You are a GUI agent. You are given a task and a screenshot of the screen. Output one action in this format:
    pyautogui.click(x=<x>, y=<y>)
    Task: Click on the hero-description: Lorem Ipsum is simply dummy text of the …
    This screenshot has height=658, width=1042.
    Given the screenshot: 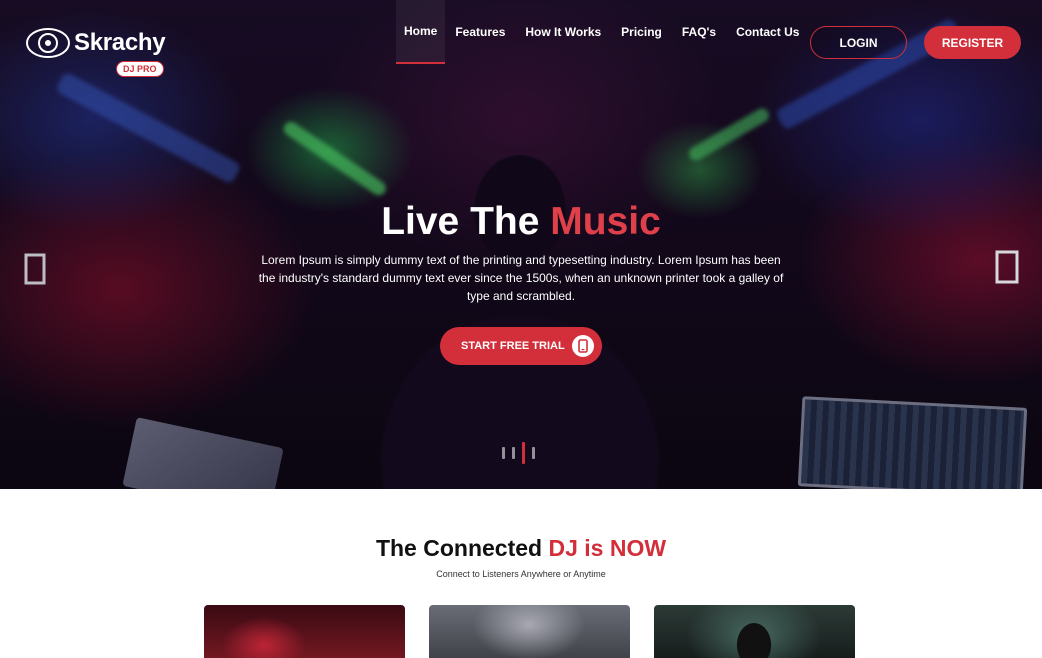 What is the action you would take?
    pyautogui.click(x=521, y=278)
    